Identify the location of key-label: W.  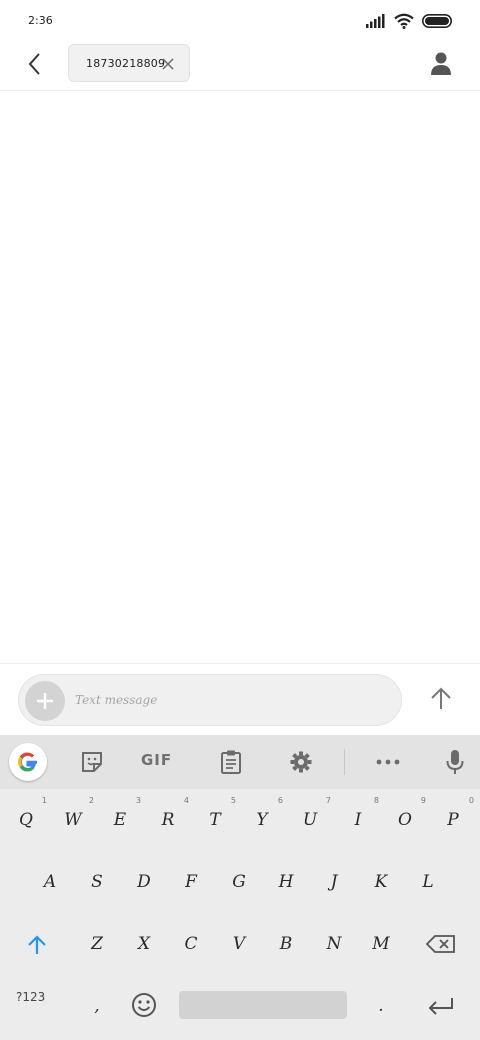
(73, 820).